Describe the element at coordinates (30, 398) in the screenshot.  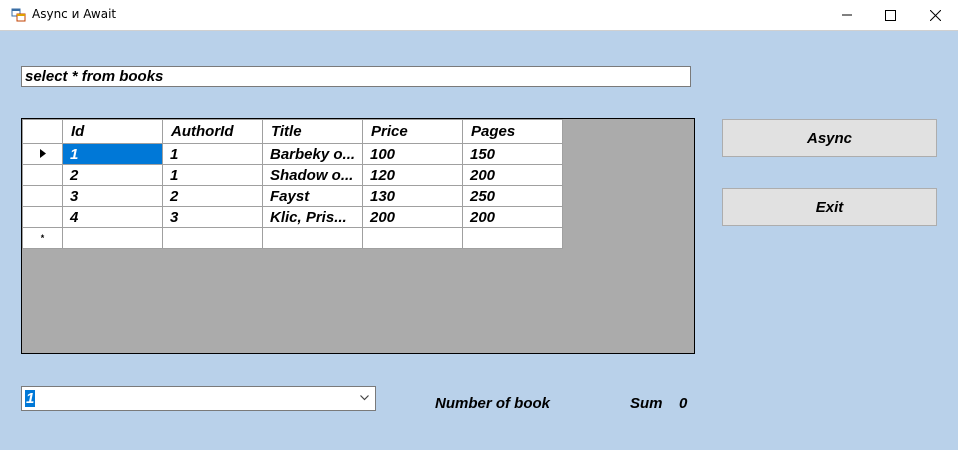
I see `dropdown-selected-value: 1` at that location.